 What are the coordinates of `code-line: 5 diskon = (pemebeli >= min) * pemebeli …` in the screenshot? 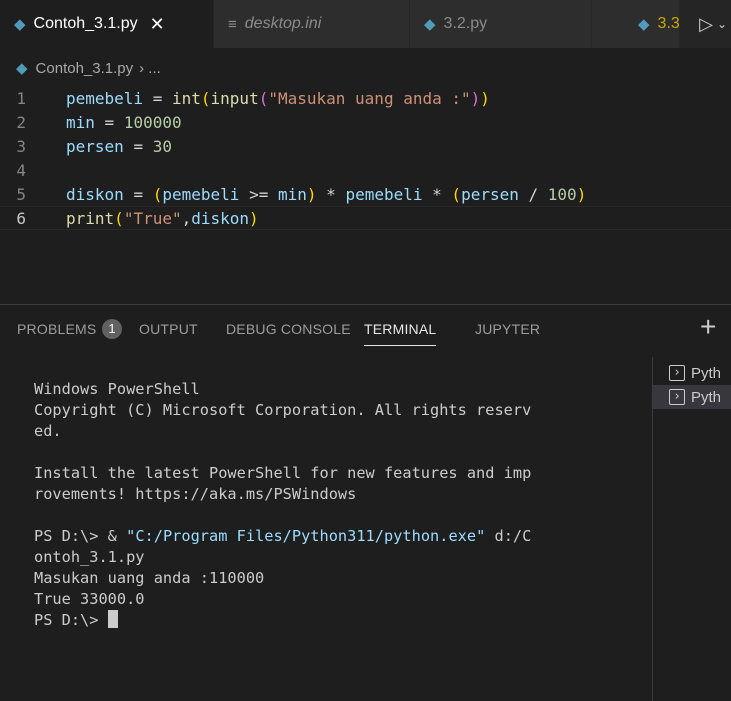 It's located at (365, 194).